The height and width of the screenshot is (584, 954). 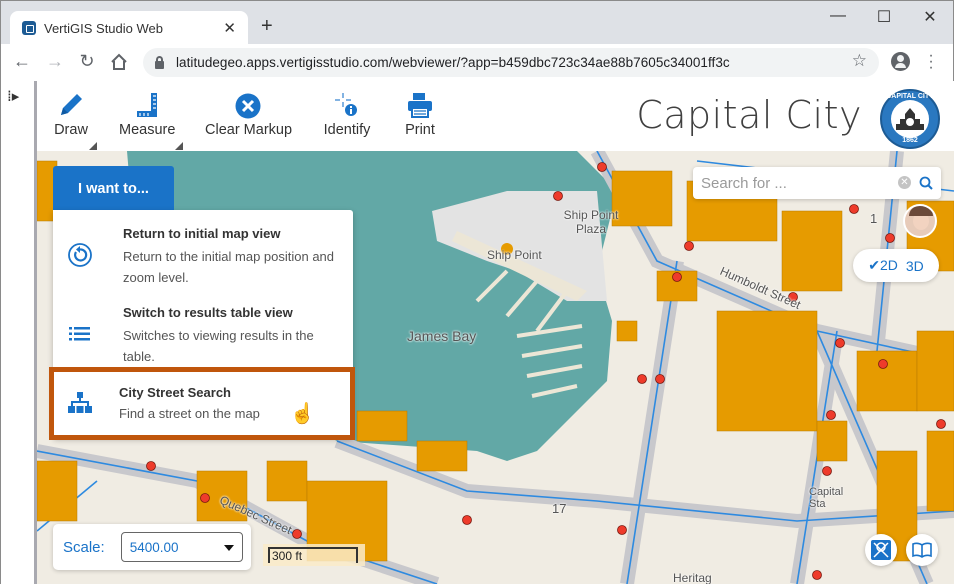 What do you see at coordinates (228, 548) in the screenshot?
I see `caret-down-icon` at bounding box center [228, 548].